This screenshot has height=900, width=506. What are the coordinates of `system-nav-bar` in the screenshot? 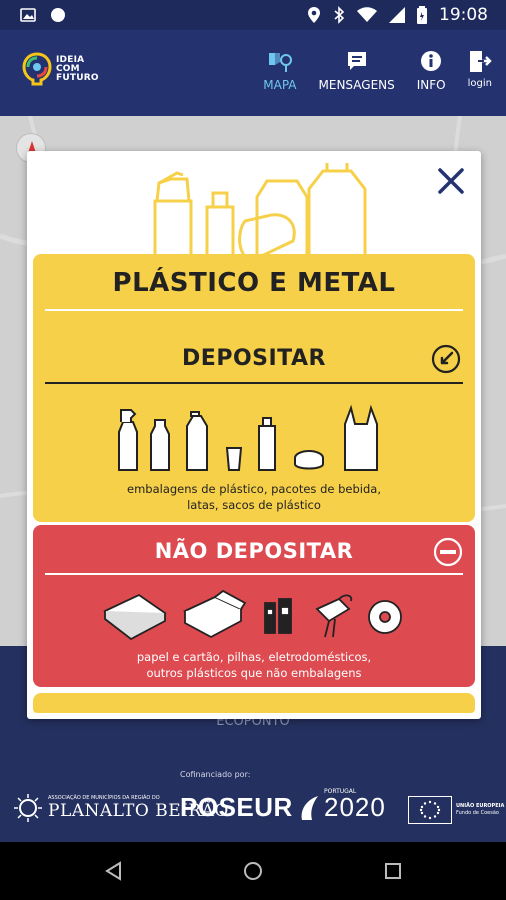 It's located at (253, 871).